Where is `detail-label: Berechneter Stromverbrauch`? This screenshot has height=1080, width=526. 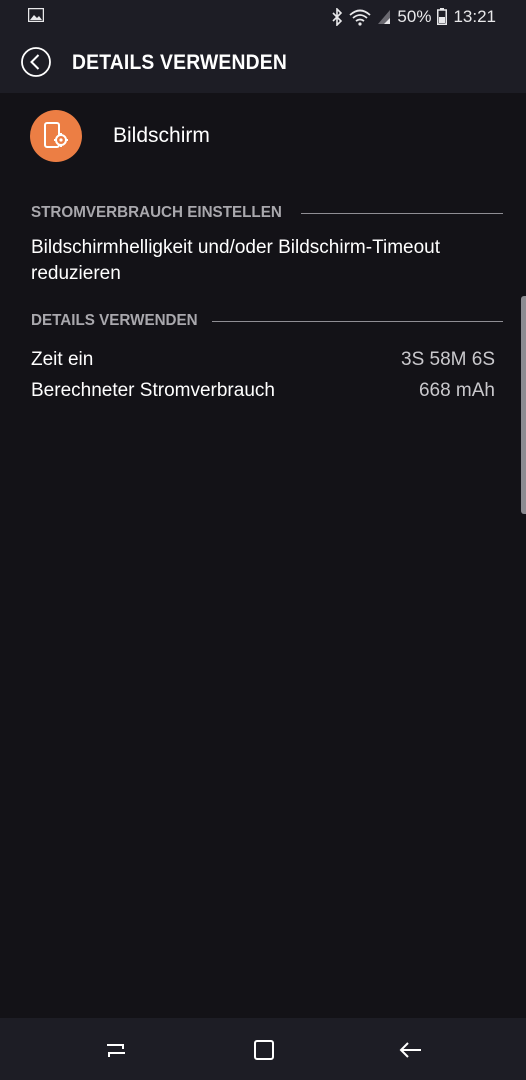 detail-label: Berechneter Stromverbrauch is located at coordinates (153, 390).